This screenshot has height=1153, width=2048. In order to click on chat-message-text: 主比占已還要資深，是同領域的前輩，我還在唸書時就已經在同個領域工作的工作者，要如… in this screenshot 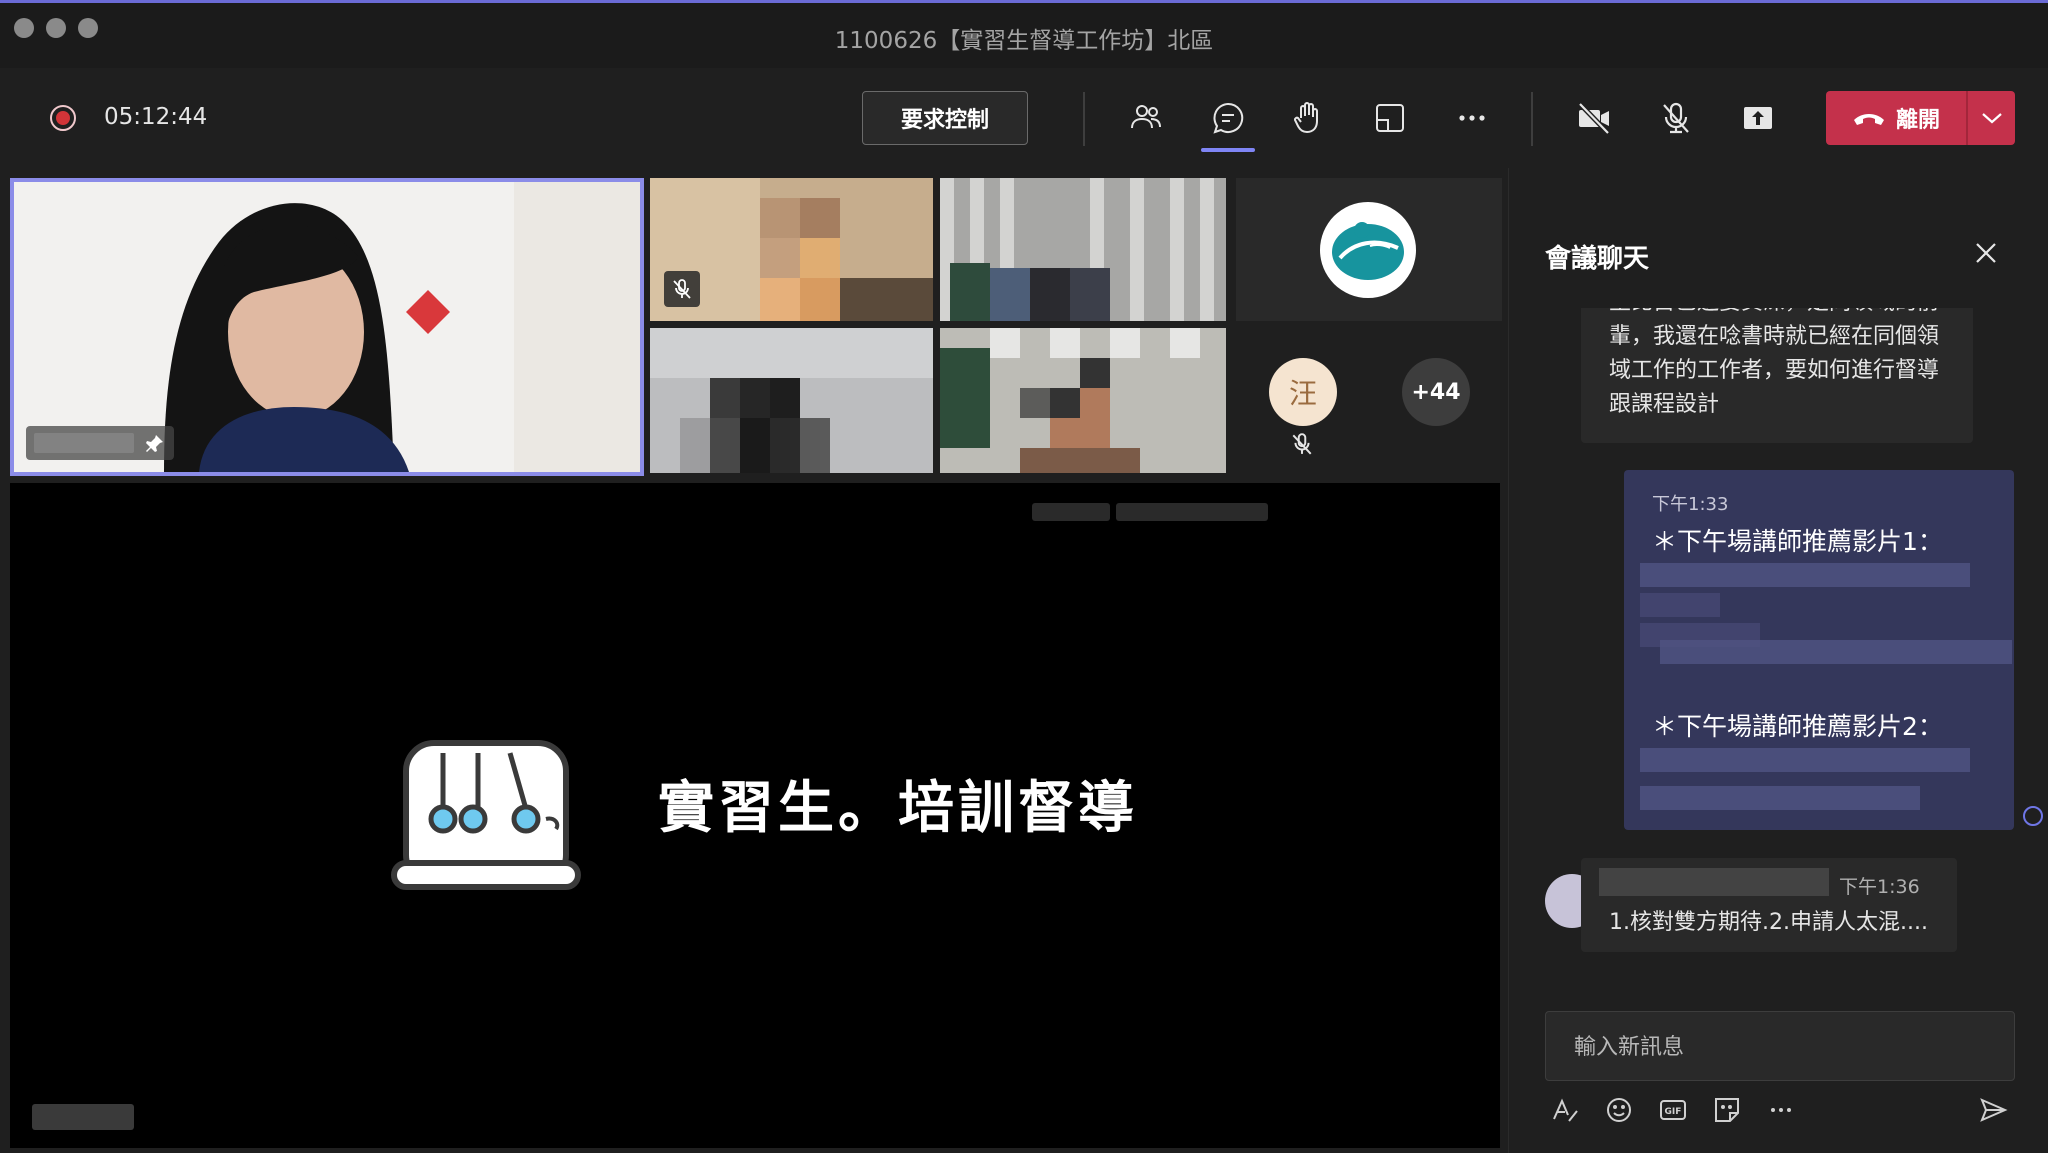, I will do `click(1774, 362)`.